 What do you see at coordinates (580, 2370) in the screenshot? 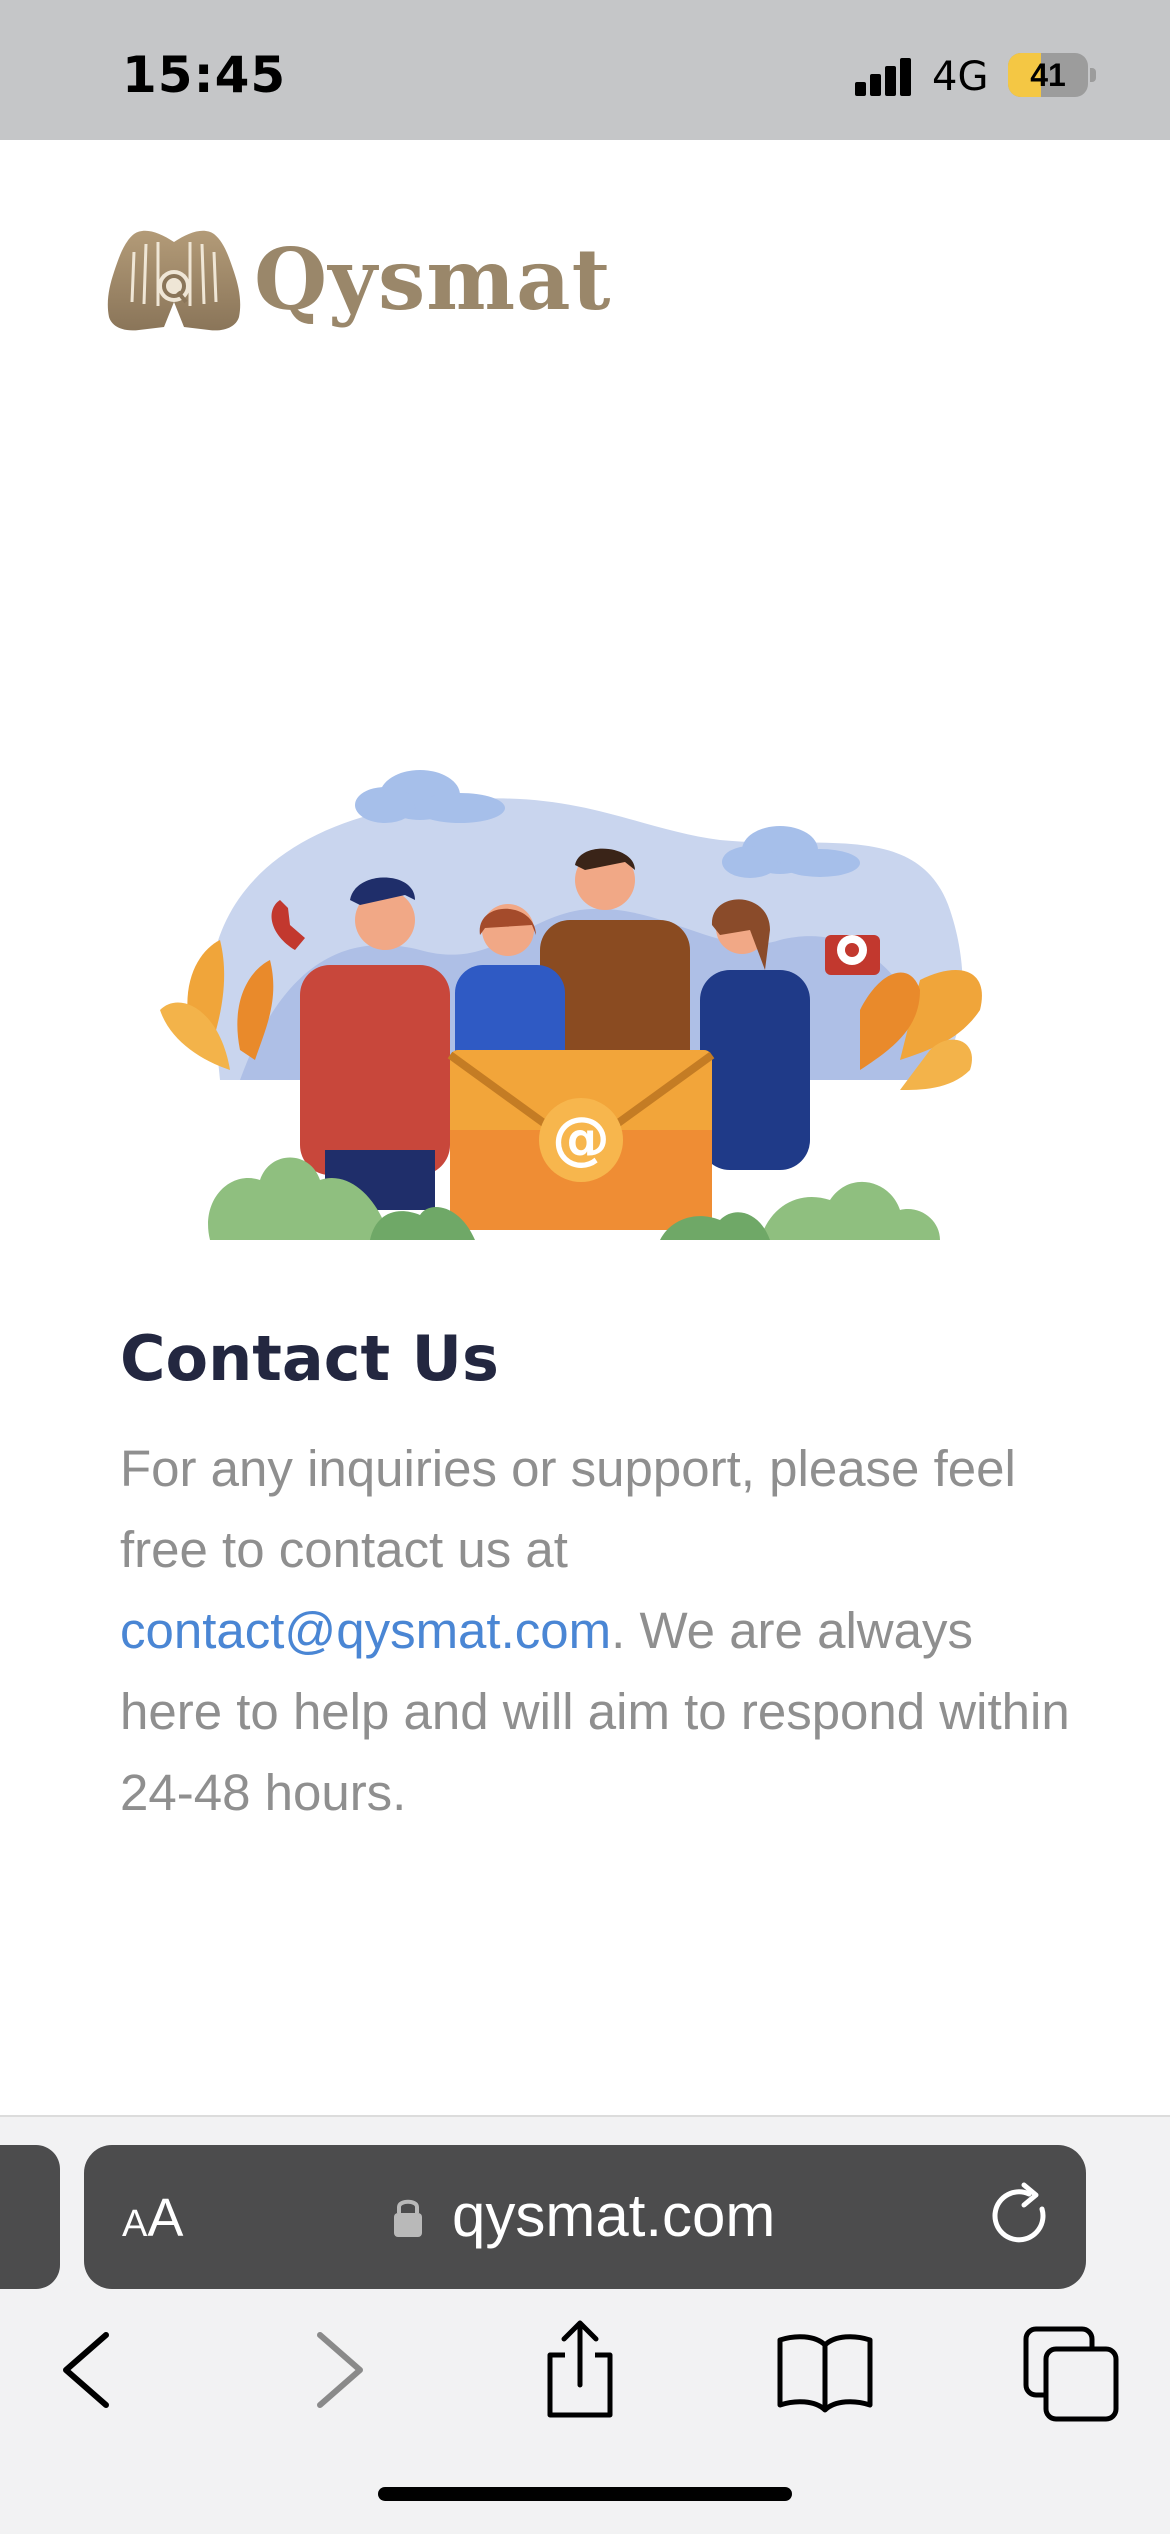
I see `share-icon` at bounding box center [580, 2370].